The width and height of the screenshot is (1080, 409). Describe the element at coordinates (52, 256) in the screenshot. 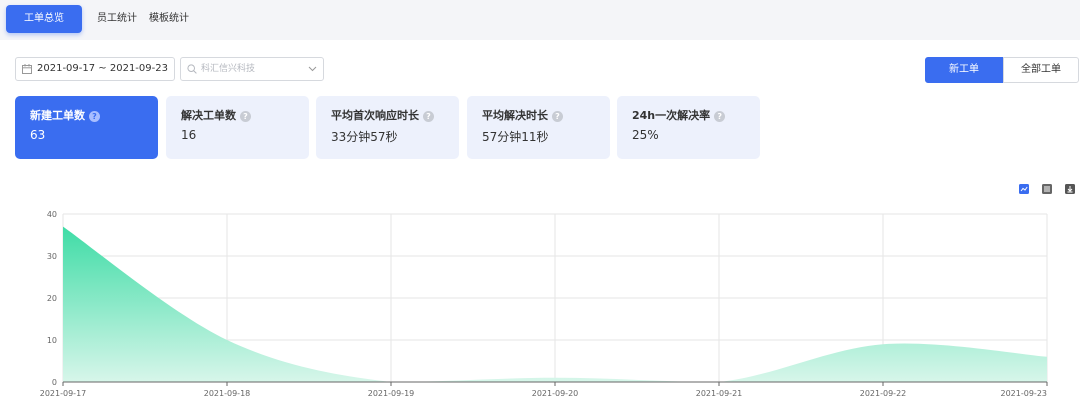

I see `y-tick-label: 30` at that location.